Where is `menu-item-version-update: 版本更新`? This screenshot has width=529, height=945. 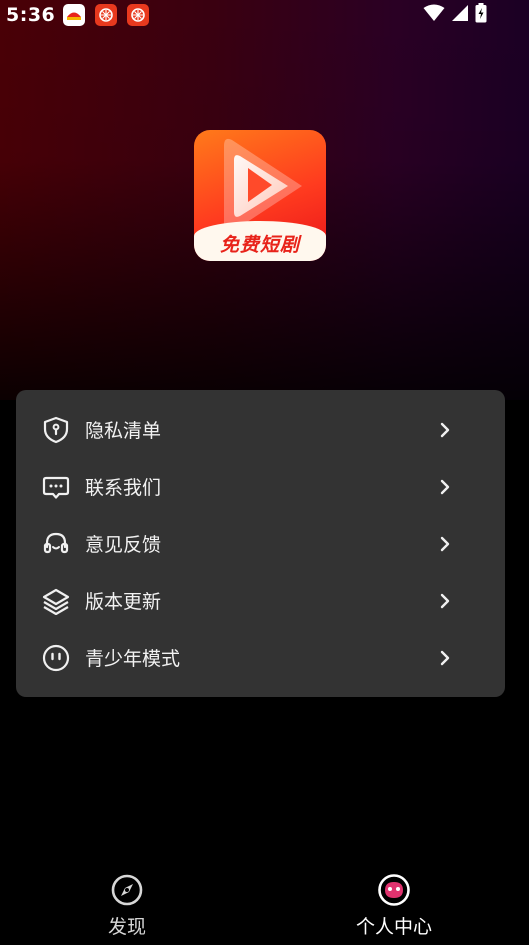
menu-item-version-update: 版本更新 is located at coordinates (260, 600).